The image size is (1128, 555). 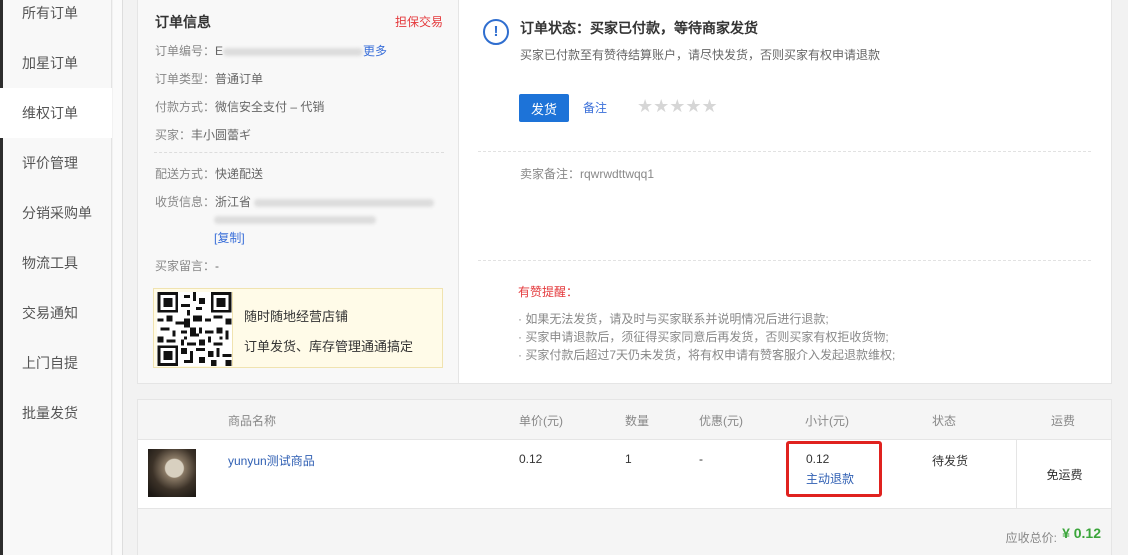 I want to click on star-rating: ★★★★★, so click(x=677, y=106).